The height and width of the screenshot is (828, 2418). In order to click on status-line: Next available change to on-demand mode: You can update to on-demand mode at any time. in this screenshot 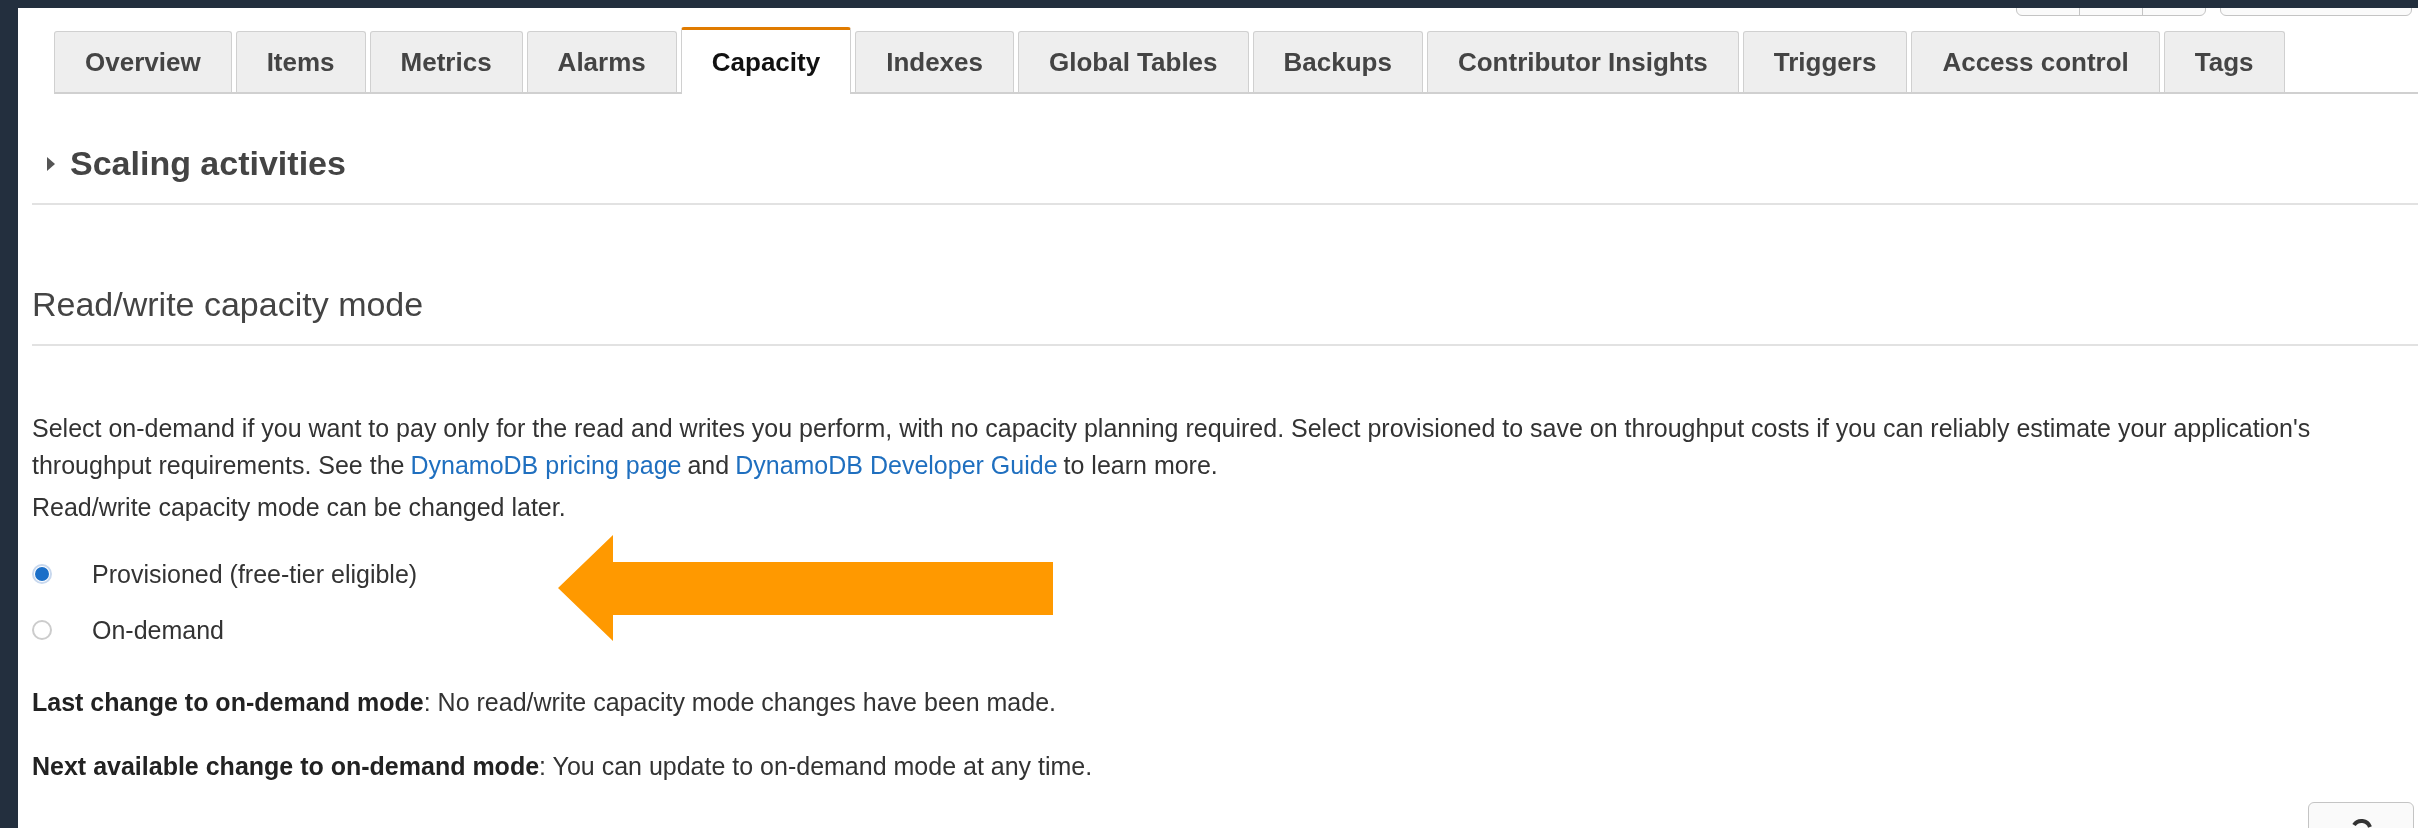, I will do `click(563, 766)`.